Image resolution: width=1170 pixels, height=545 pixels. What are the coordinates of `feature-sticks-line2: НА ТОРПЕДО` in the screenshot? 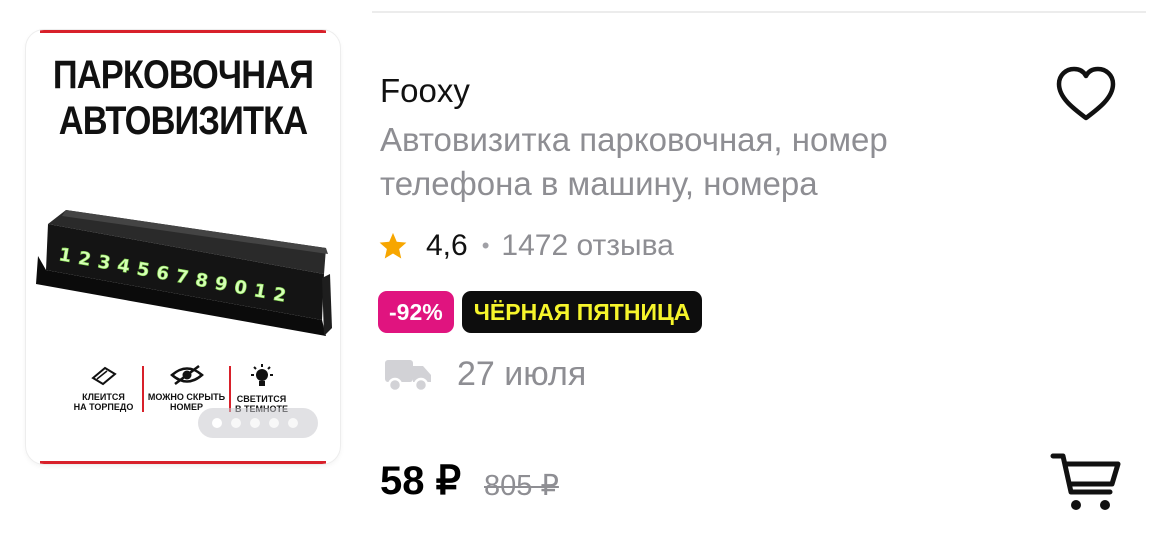 It's located at (103, 407).